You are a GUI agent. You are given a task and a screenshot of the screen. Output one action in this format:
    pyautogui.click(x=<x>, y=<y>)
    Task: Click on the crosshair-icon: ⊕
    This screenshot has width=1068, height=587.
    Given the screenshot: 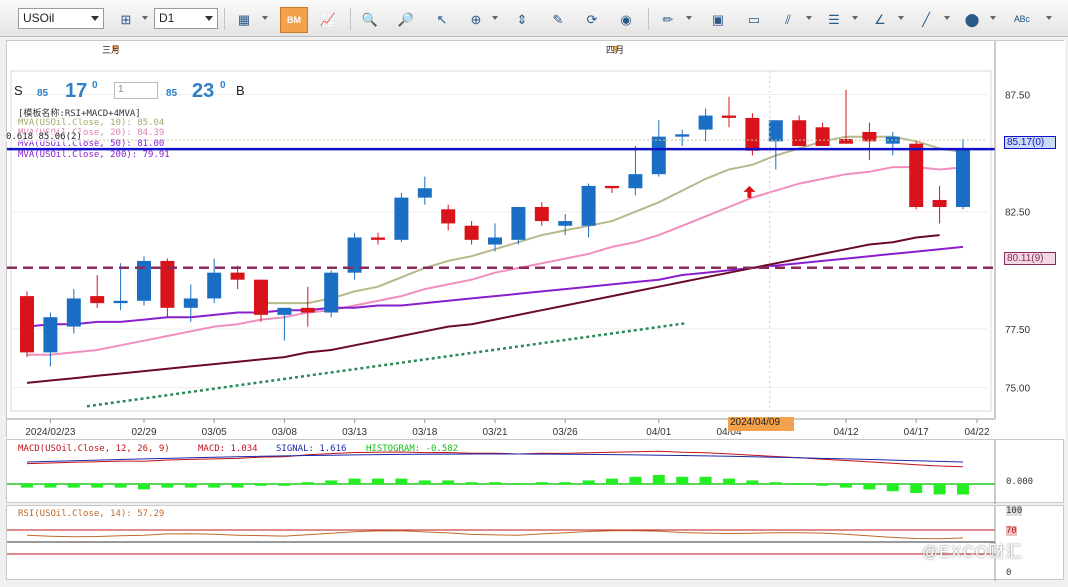 What is the action you would take?
    pyautogui.click(x=476, y=20)
    